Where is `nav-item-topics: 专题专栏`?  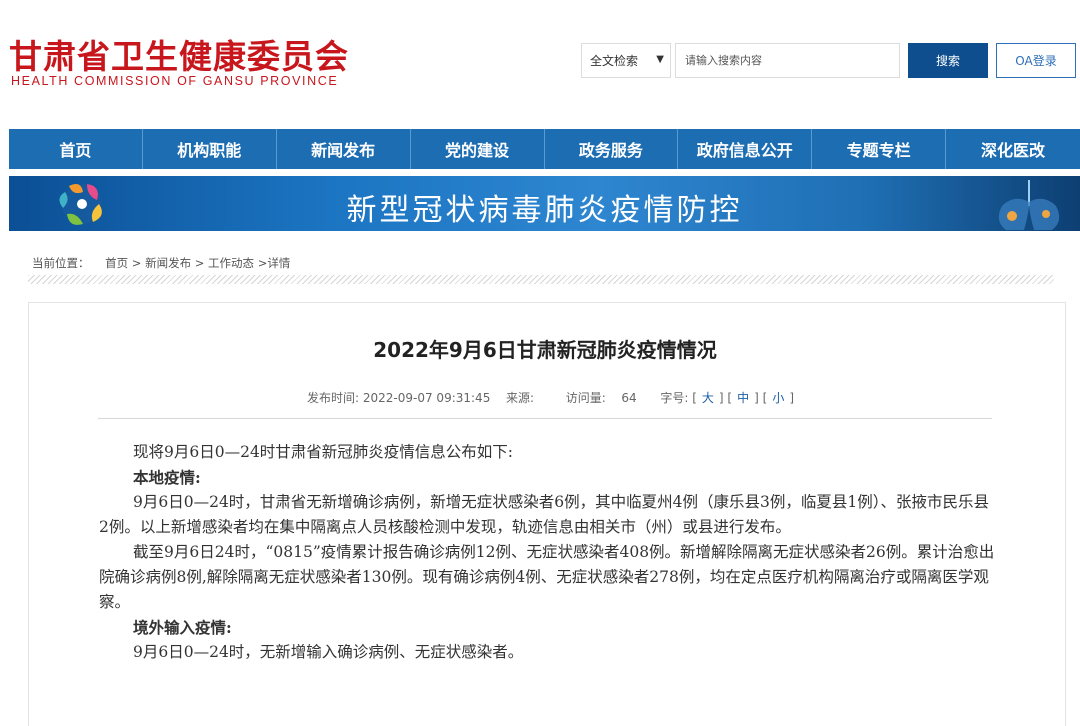
nav-item-topics: 专题专栏 is located at coordinates (879, 149).